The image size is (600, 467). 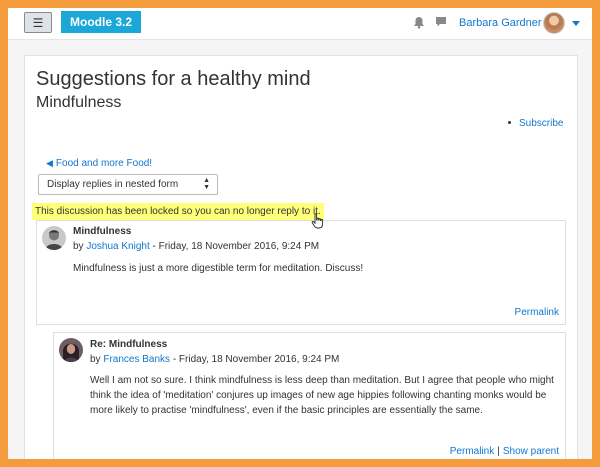 I want to click on hand-pointer-icon, so click(x=317, y=221).